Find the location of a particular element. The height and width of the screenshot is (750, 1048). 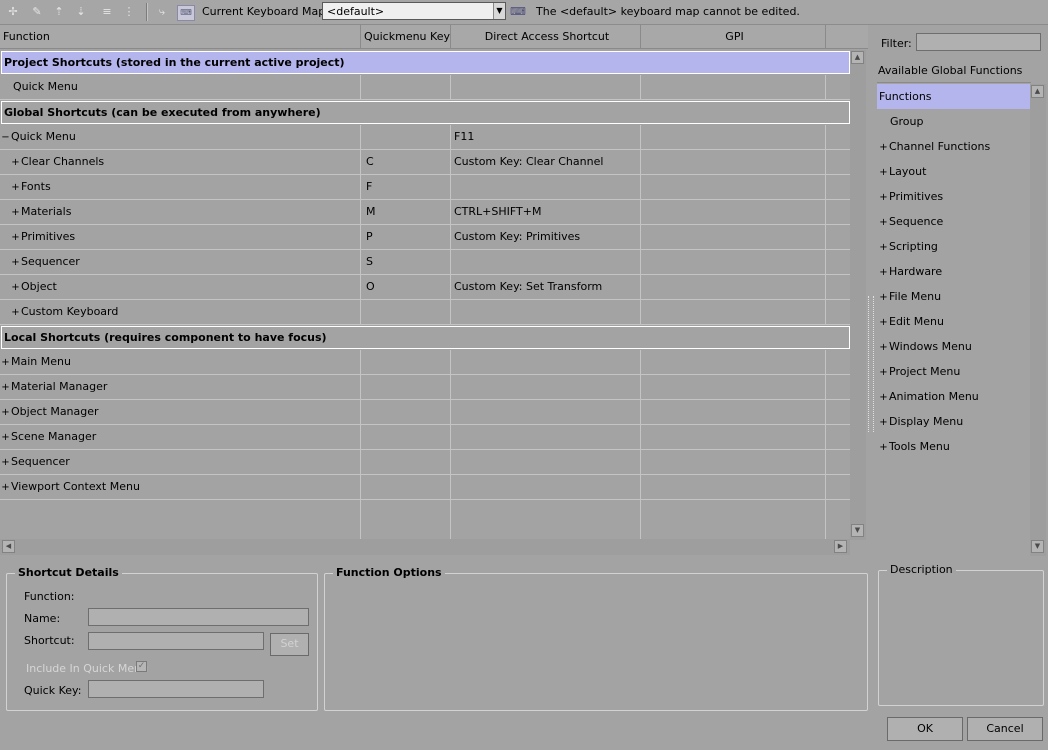

table-row: +Primitives P Custom Key: Primitives is located at coordinates (425, 237).